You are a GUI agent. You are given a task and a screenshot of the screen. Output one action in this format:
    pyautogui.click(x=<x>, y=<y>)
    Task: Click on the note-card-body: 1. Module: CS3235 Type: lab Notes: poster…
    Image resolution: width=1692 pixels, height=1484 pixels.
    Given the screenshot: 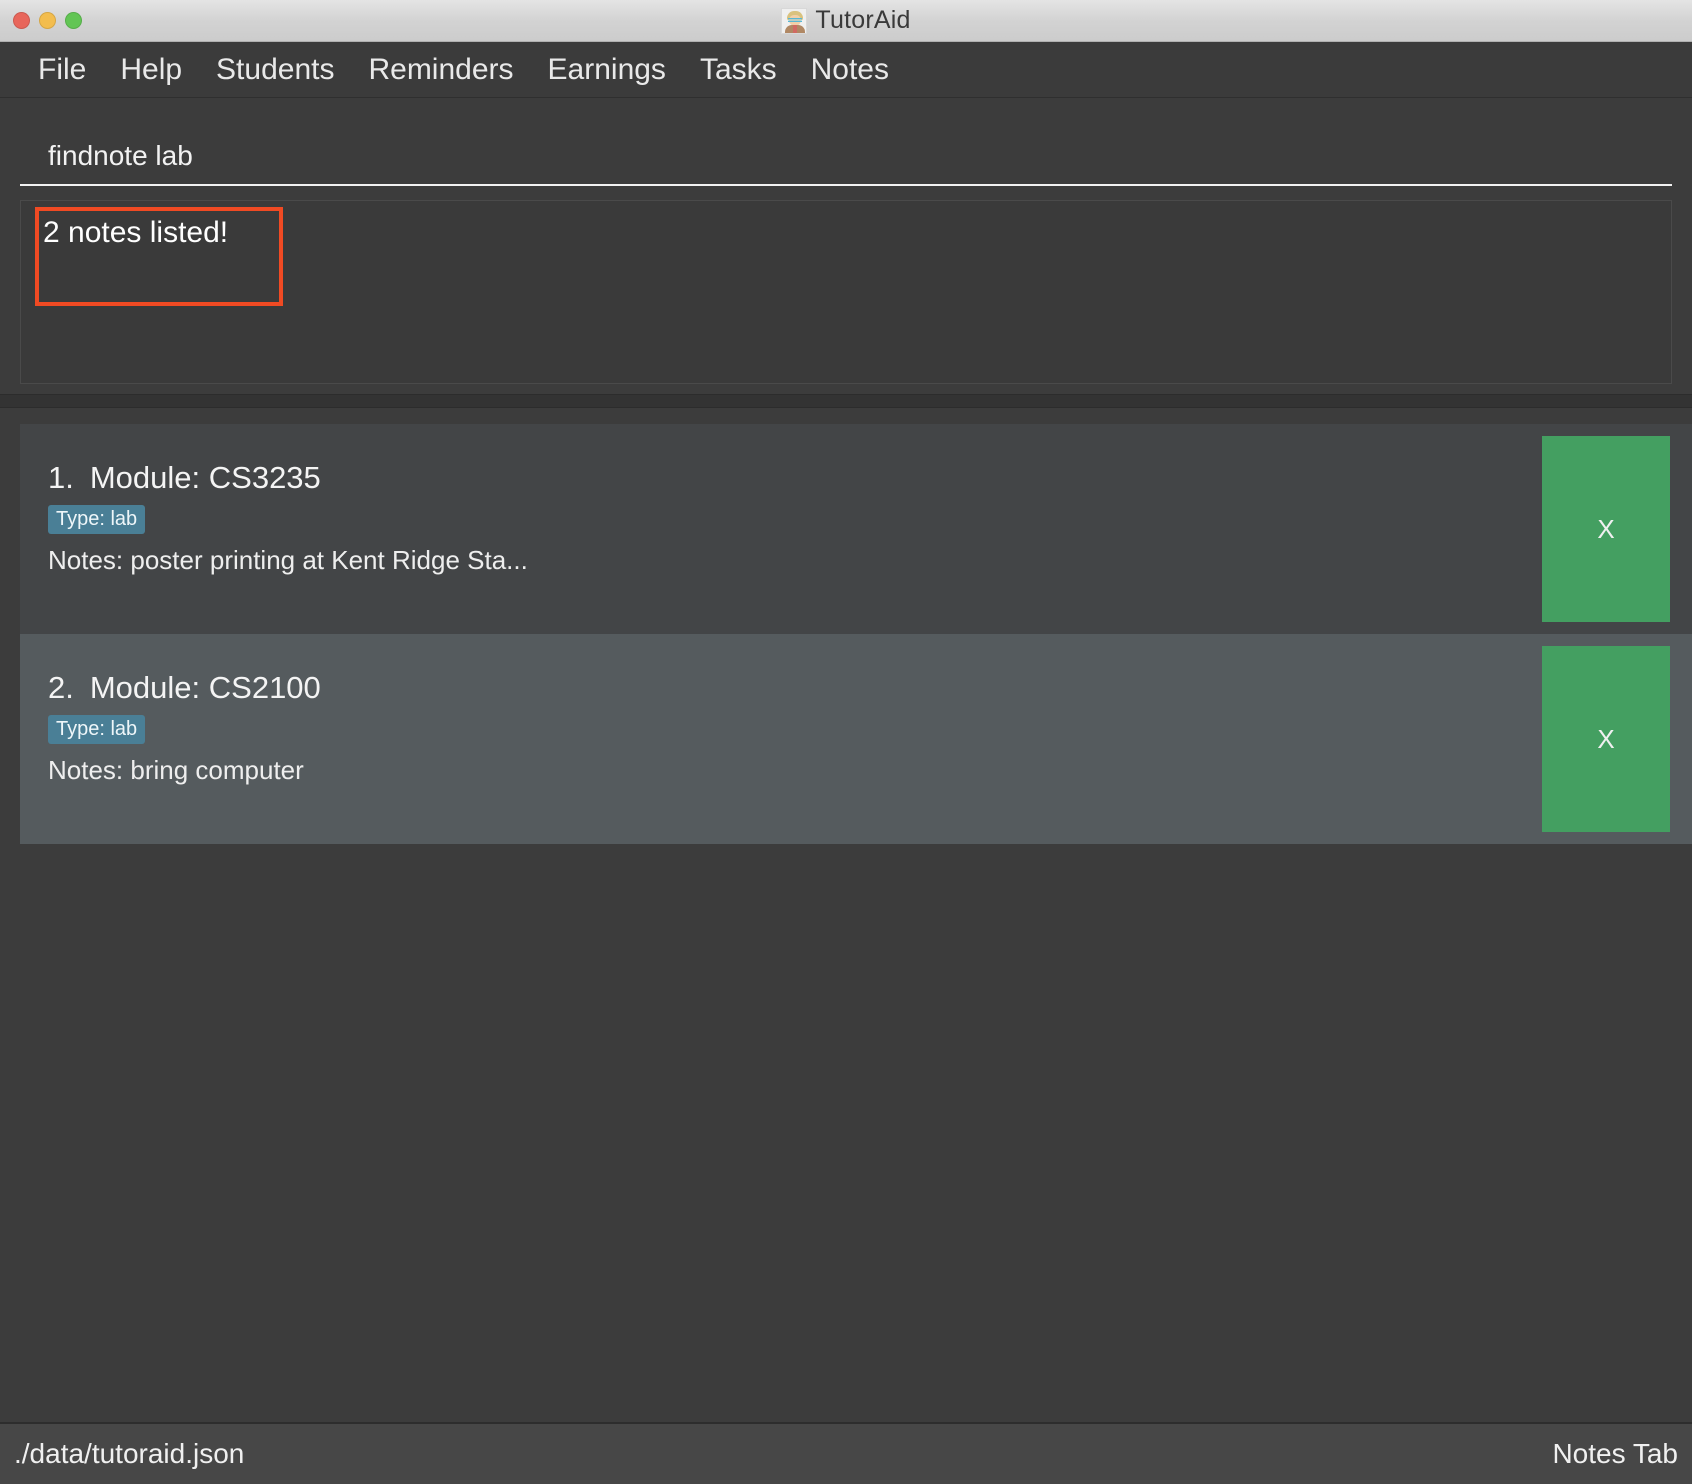 What is the action you would take?
    pyautogui.click(x=781, y=529)
    